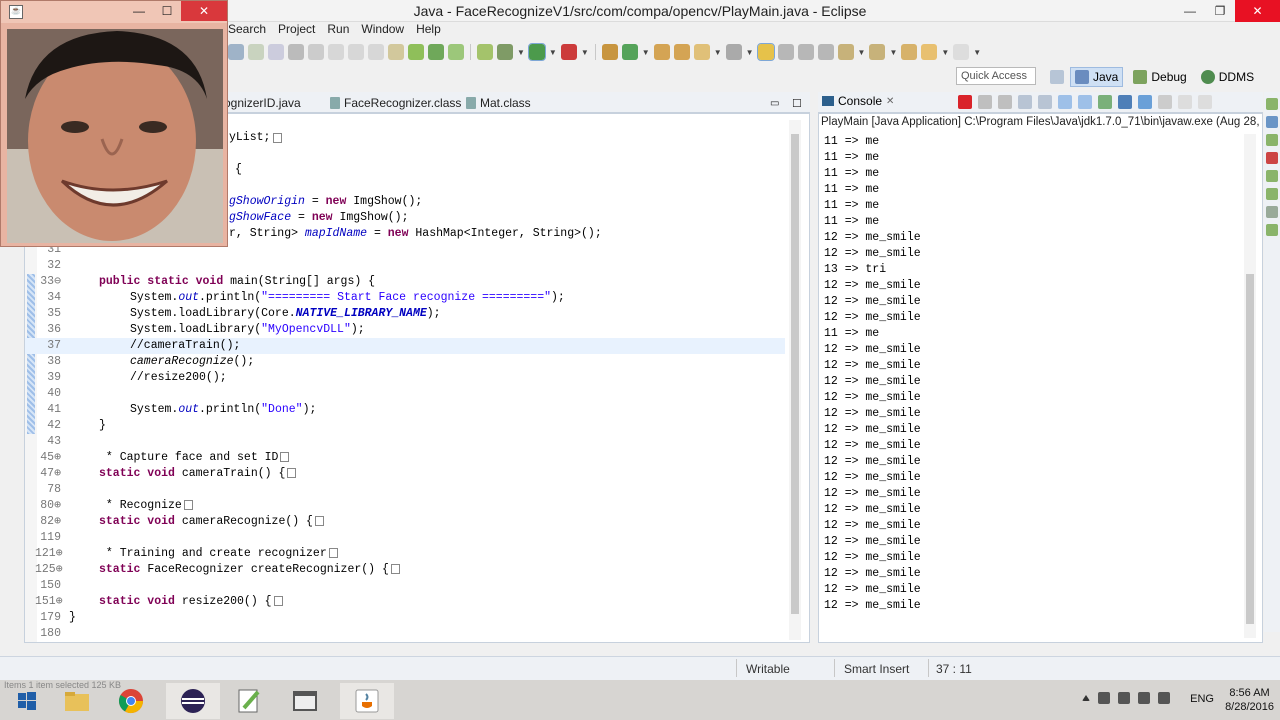  Describe the element at coordinates (204, 11) in the screenshot. I see `webcam-close-button: ✕` at that location.